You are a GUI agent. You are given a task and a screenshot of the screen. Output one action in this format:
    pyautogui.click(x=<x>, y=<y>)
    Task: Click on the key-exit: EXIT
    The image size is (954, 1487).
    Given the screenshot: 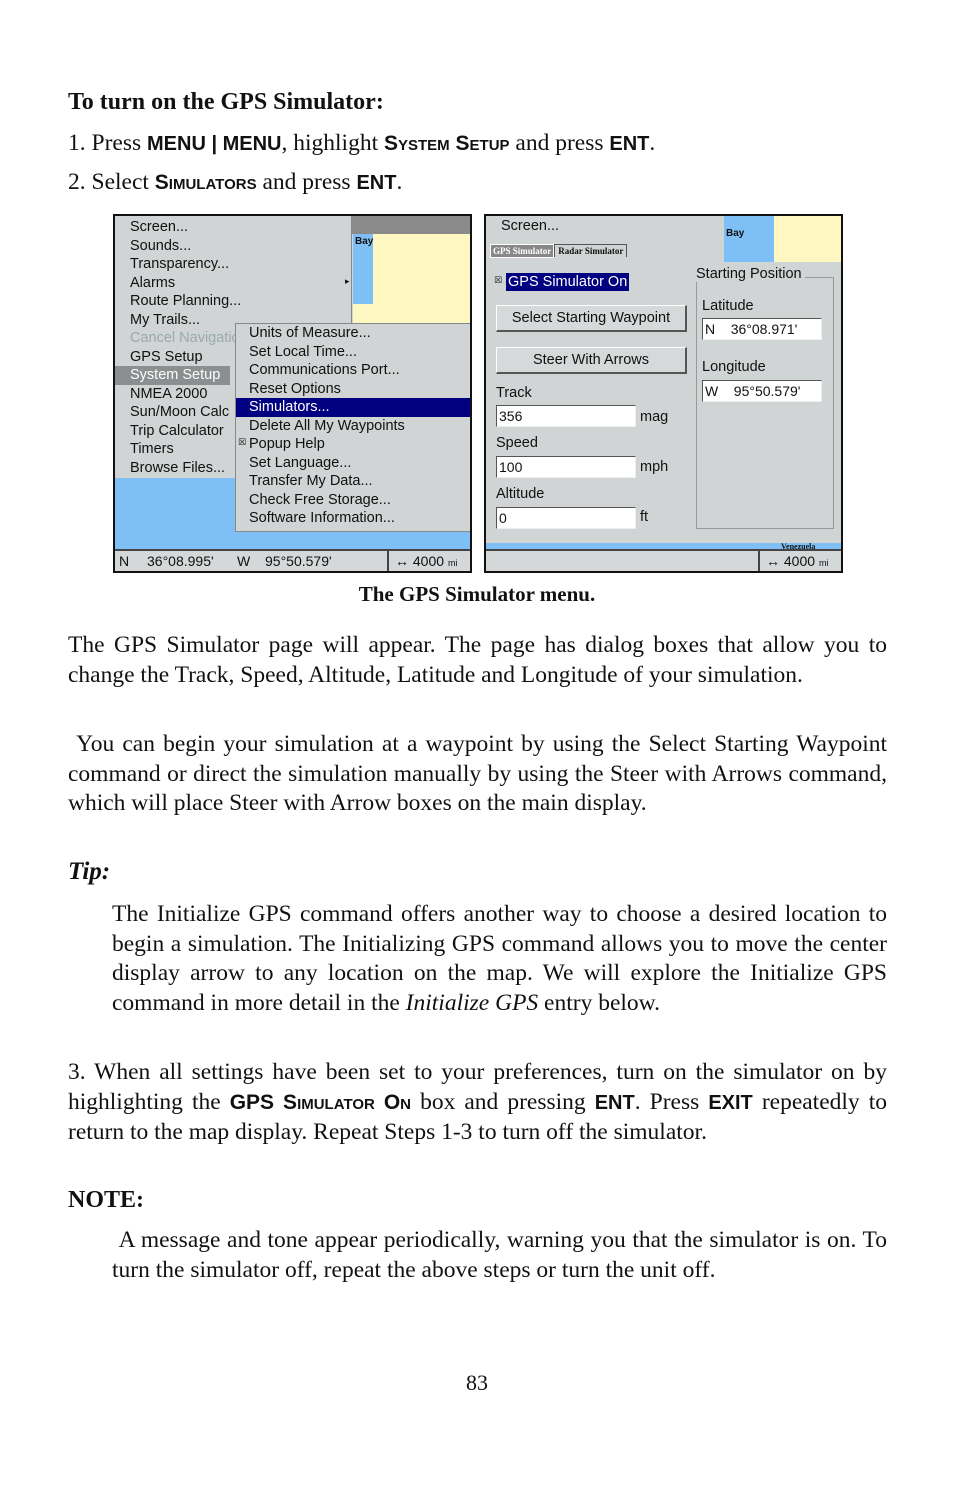 What is the action you would take?
    pyautogui.click(x=730, y=1102)
    